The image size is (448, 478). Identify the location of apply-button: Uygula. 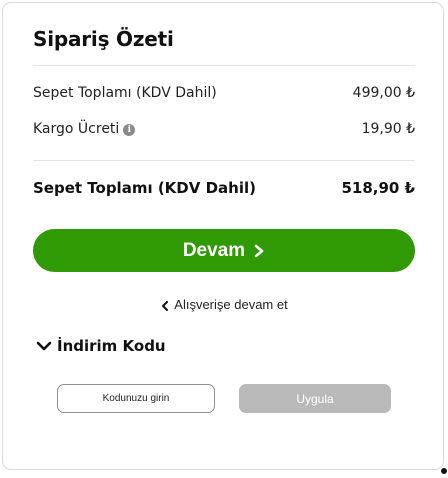
(315, 398).